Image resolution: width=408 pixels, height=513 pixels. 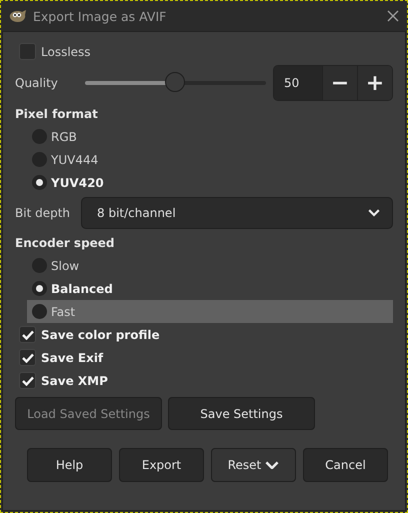 What do you see at coordinates (82, 289) in the screenshot?
I see `radio-label: Balanced` at bounding box center [82, 289].